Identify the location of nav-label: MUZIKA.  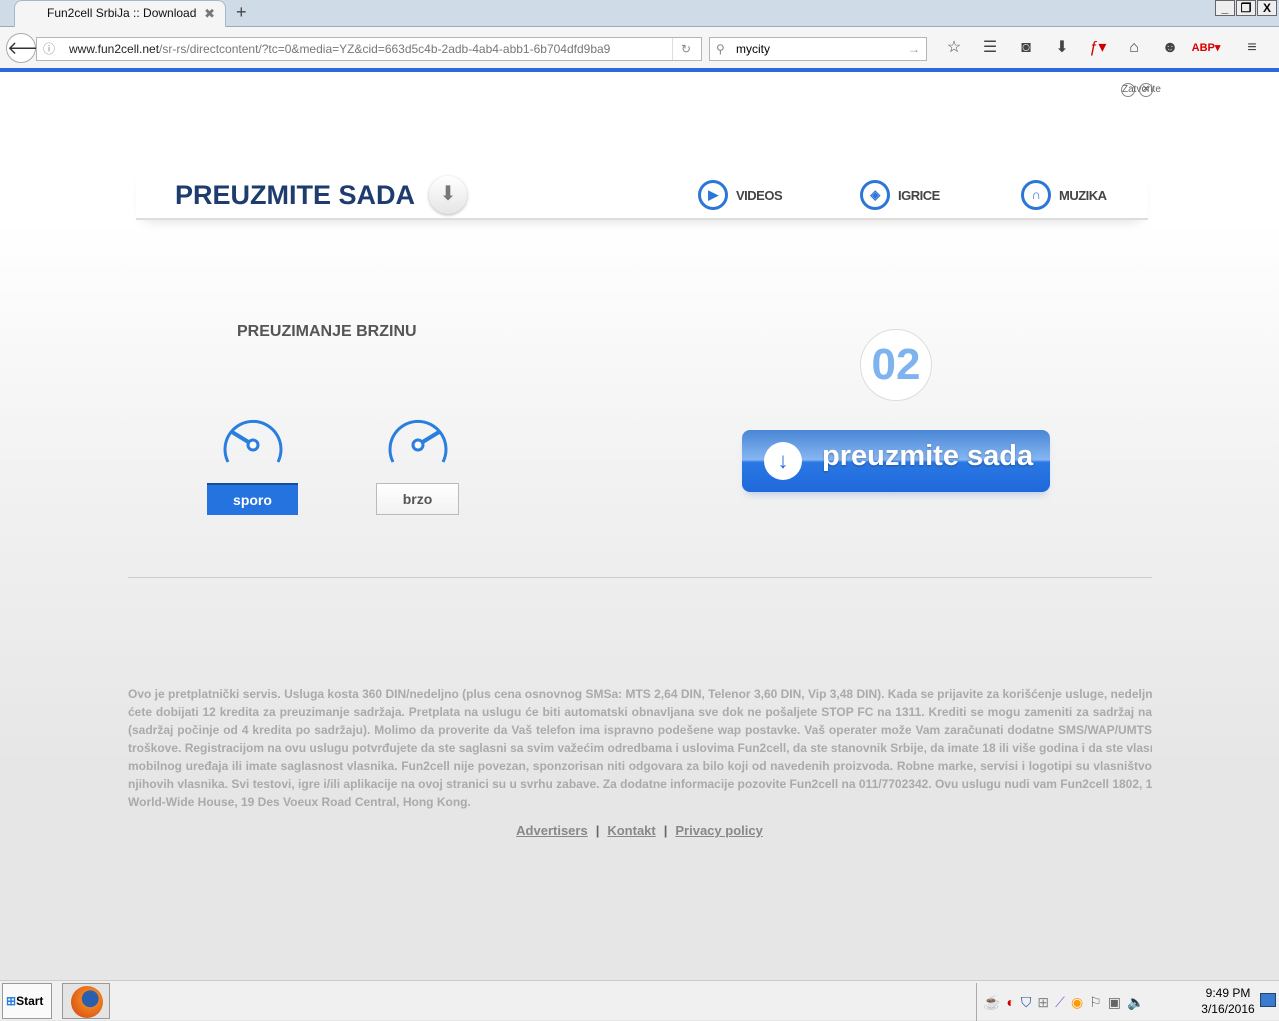
(1083, 195).